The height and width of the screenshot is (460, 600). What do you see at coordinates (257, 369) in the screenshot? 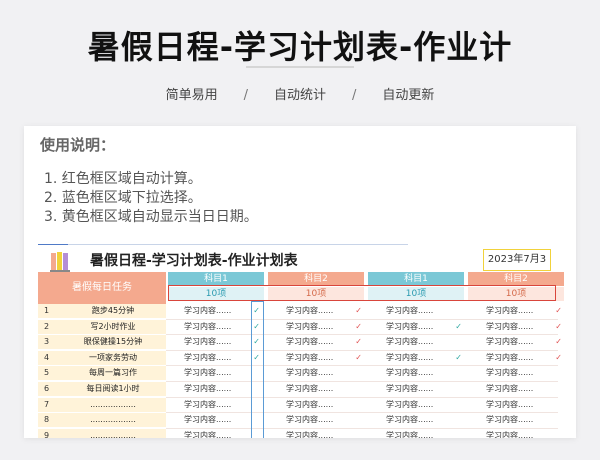
I see `dropdown-blue-box` at bounding box center [257, 369].